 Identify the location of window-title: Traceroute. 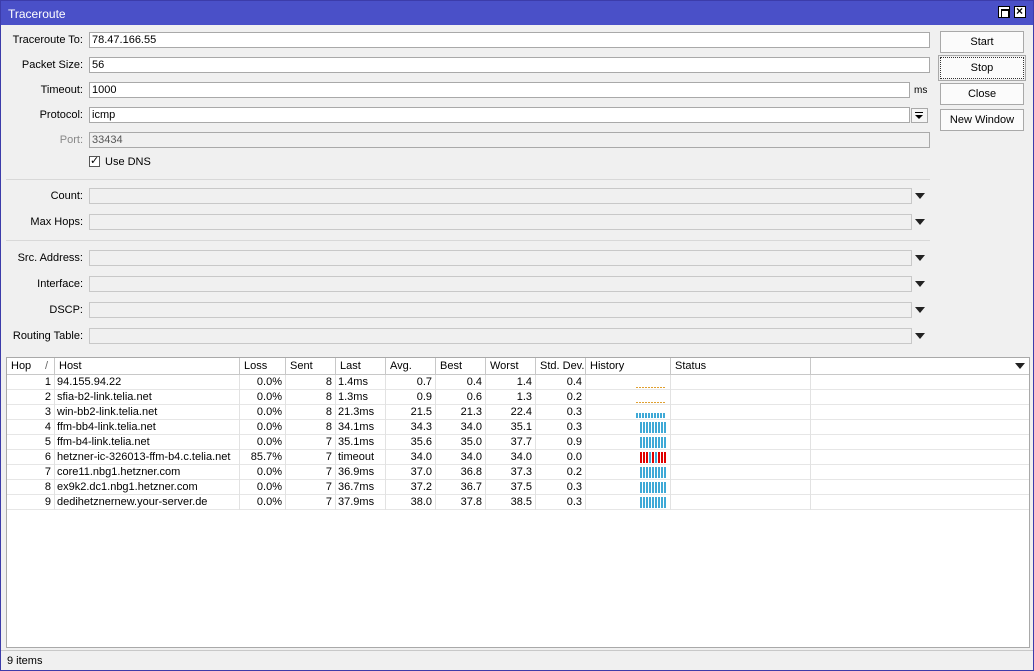
(37, 14).